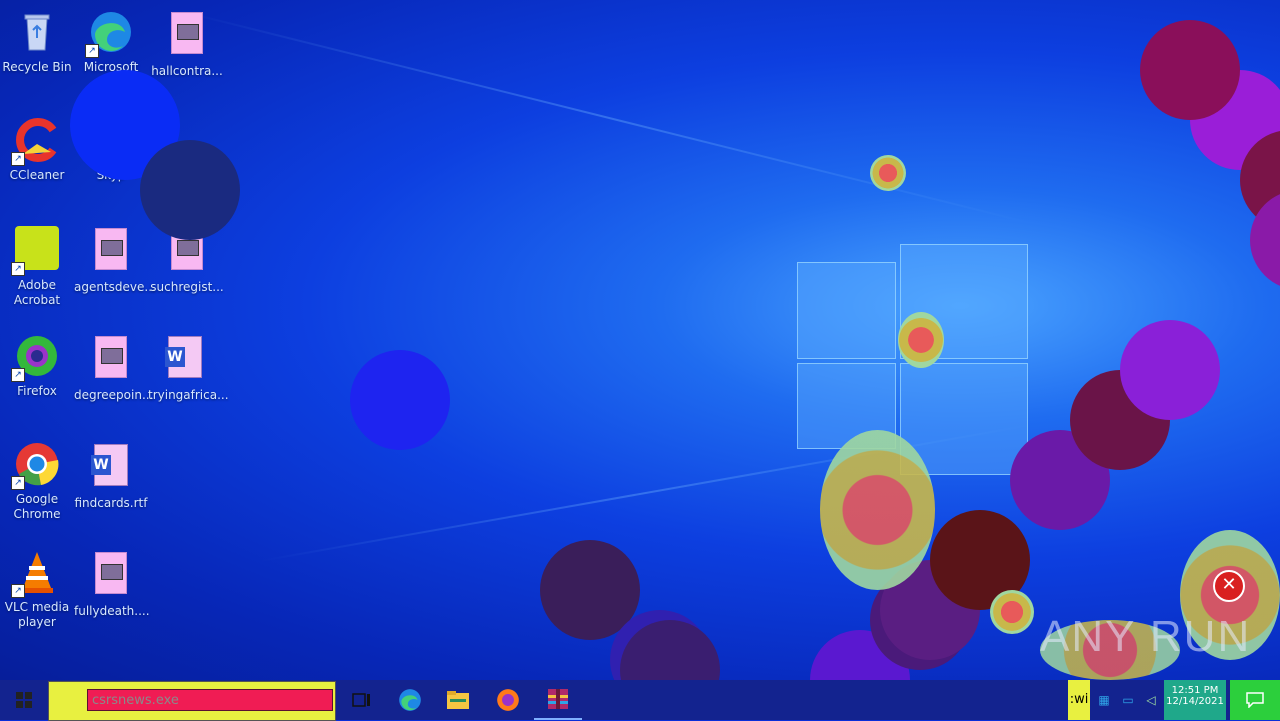 The image size is (1280, 721). I want to click on icon-label: CCleaner, so click(37, 175).